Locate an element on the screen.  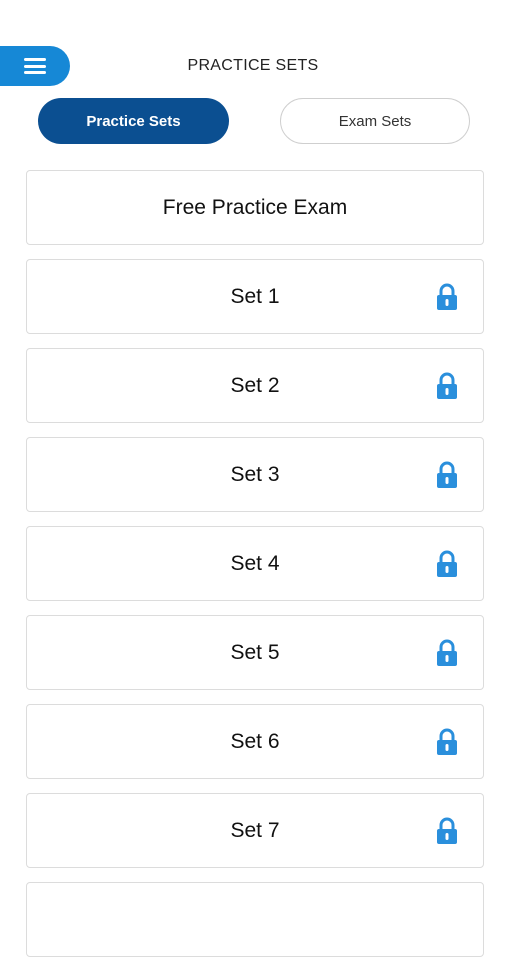
tab-practice-sets: Practice Sets is located at coordinates (133, 121).